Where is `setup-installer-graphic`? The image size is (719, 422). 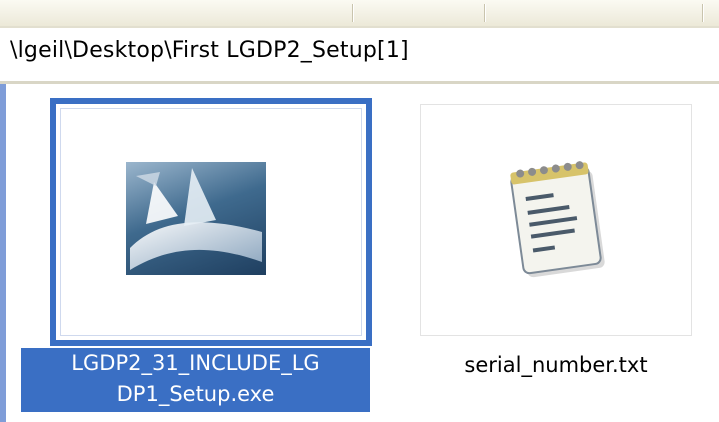
setup-installer-graphic is located at coordinates (196, 219).